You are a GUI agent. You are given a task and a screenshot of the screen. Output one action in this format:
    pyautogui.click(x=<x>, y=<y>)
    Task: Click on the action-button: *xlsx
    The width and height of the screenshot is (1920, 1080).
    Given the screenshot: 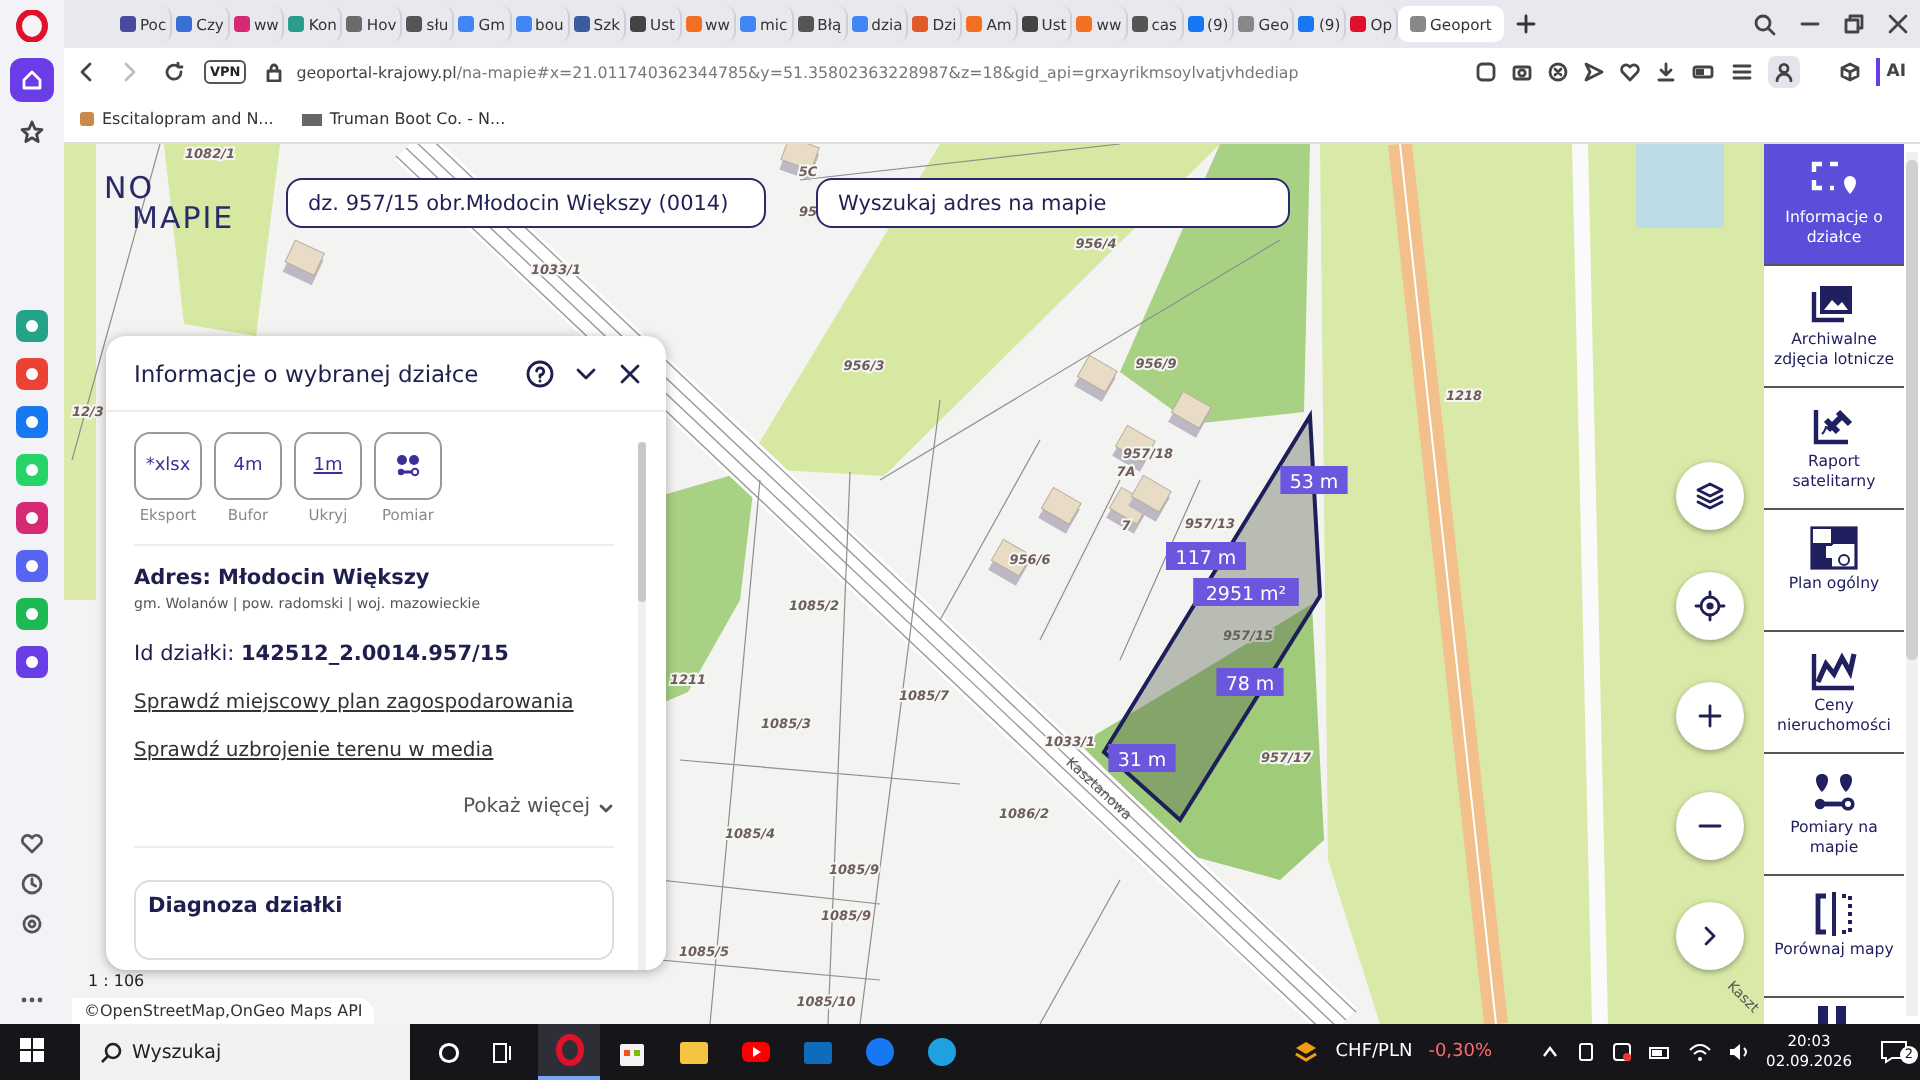 What is the action you would take?
    pyautogui.click(x=168, y=466)
    